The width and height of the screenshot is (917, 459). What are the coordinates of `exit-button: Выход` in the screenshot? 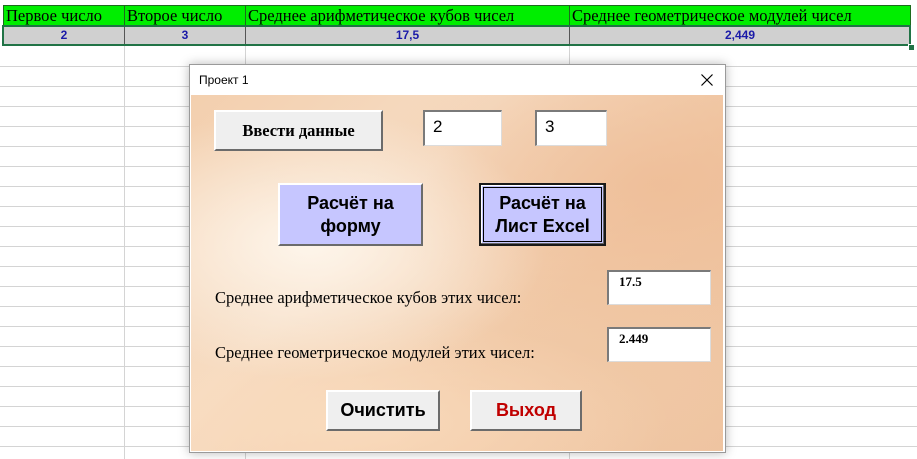 It's located at (526, 410).